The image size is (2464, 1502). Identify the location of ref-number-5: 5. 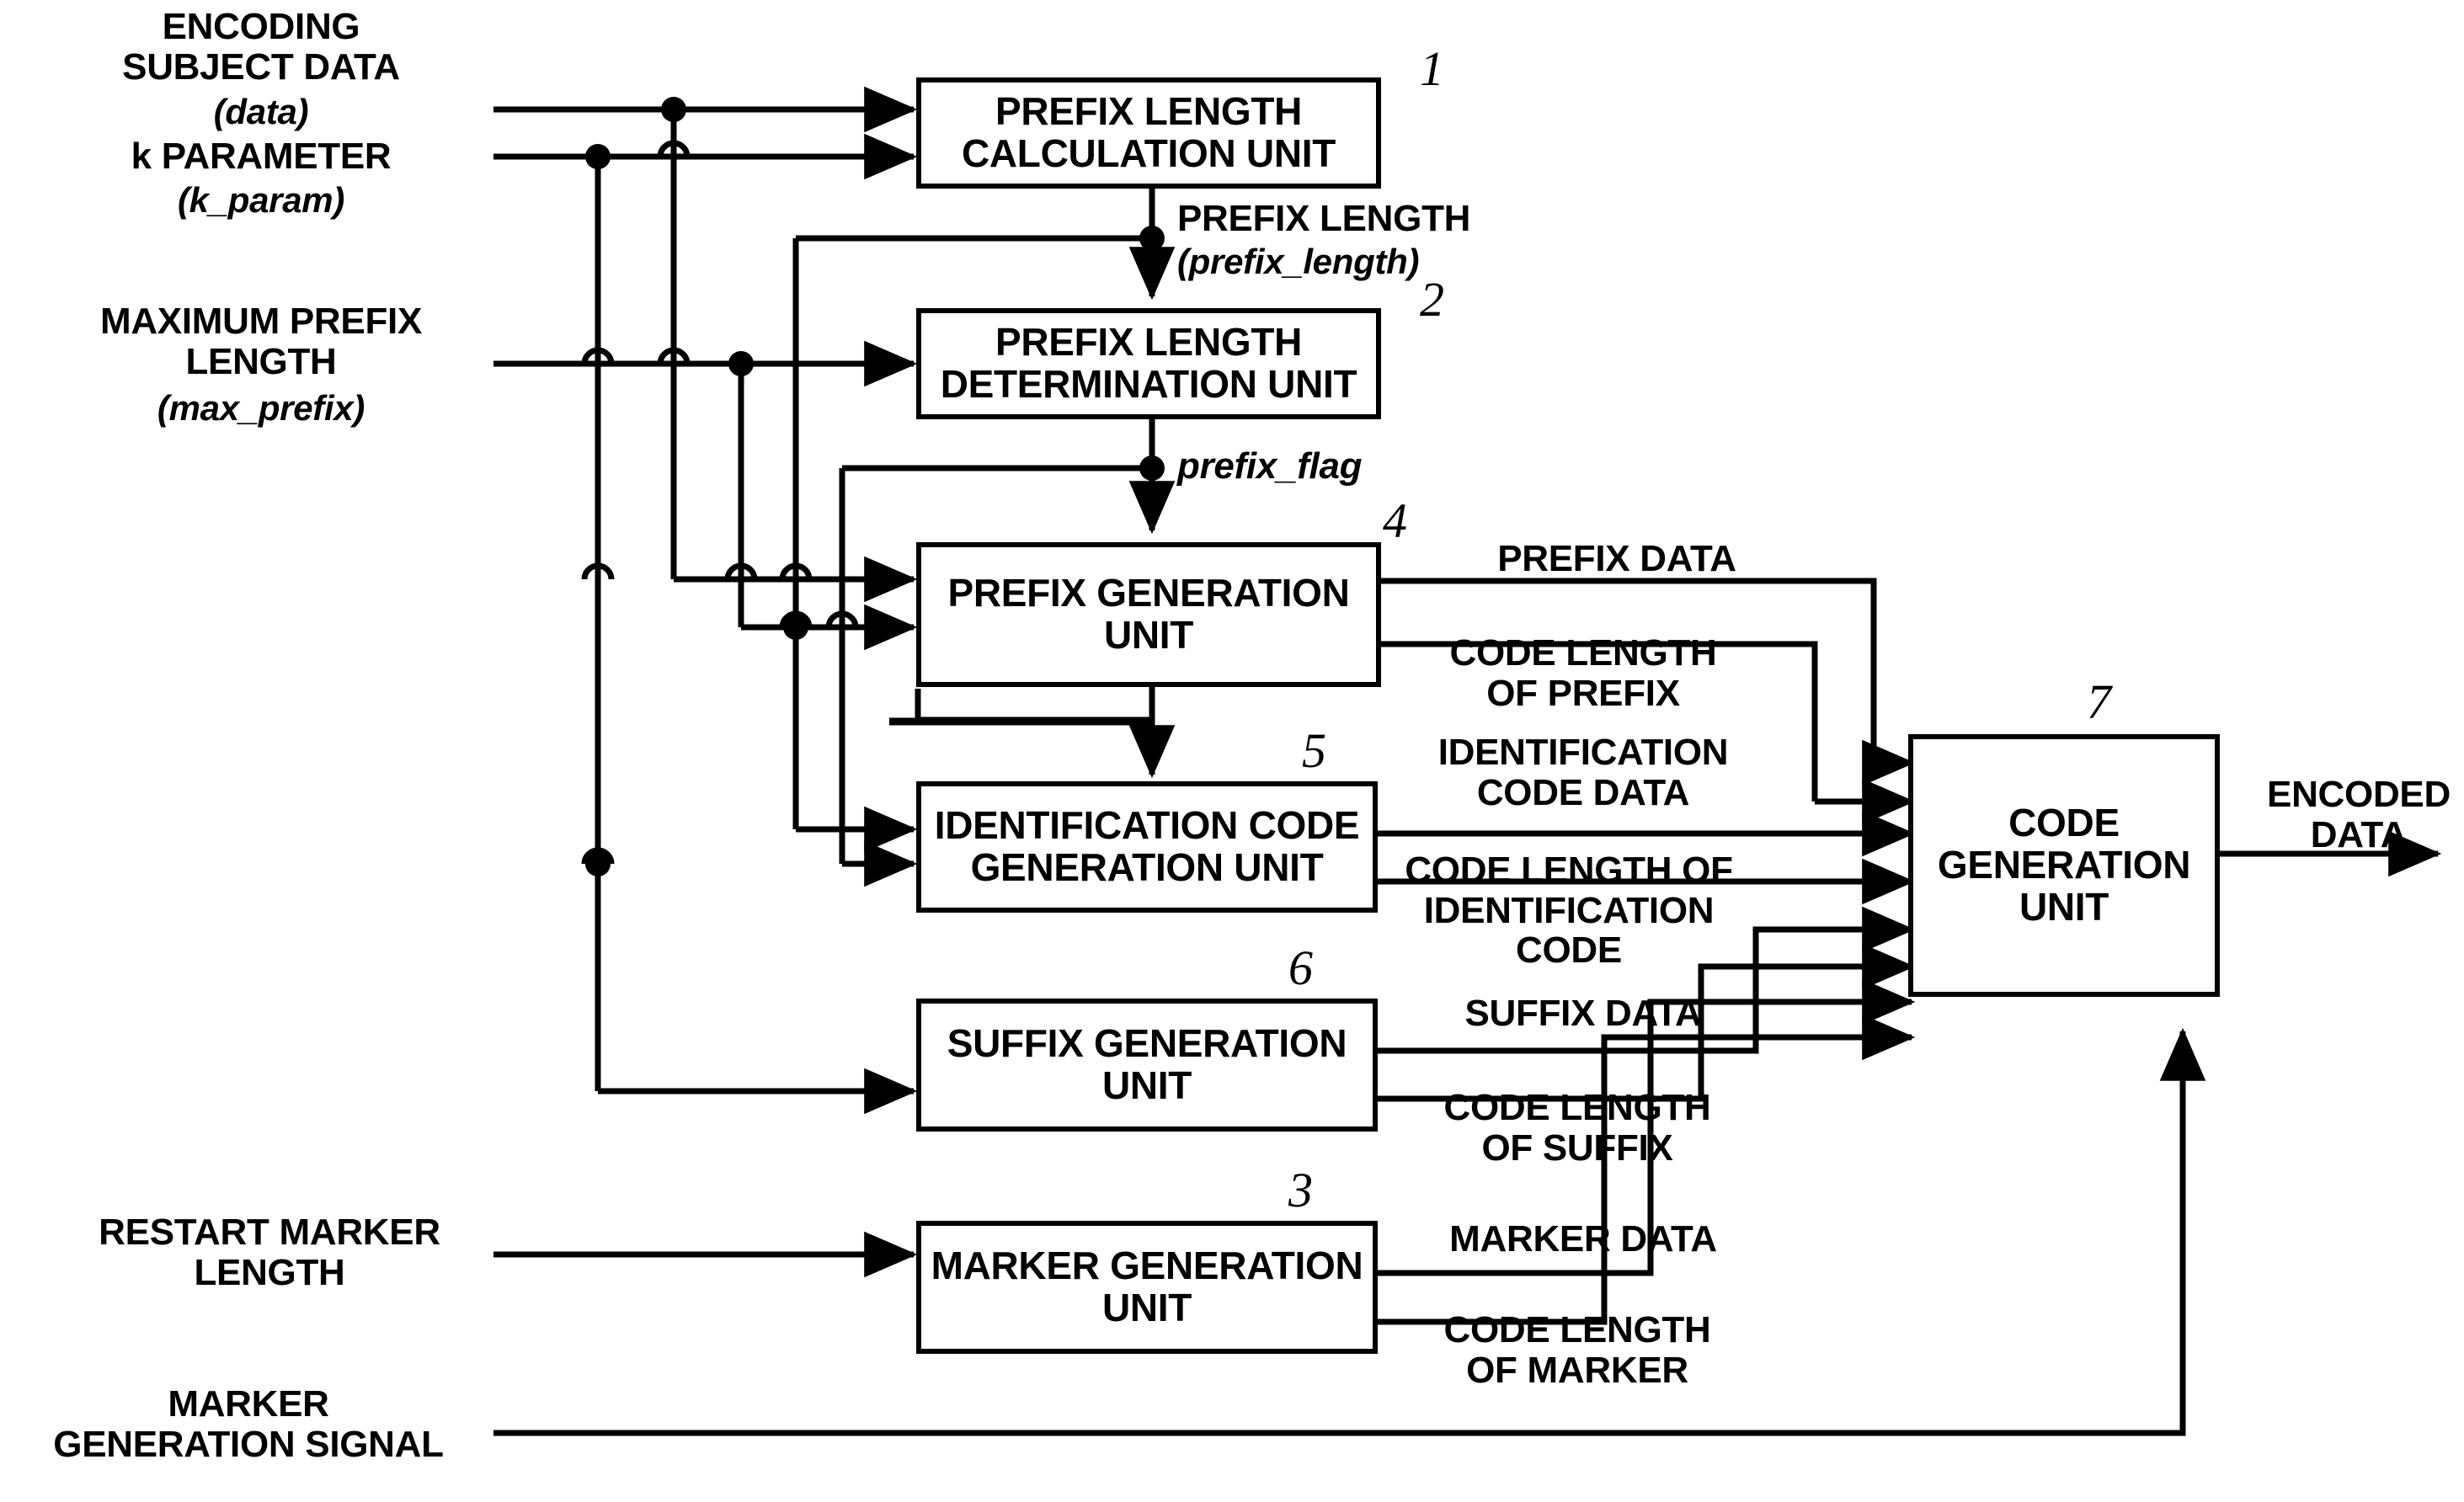
(1314, 750).